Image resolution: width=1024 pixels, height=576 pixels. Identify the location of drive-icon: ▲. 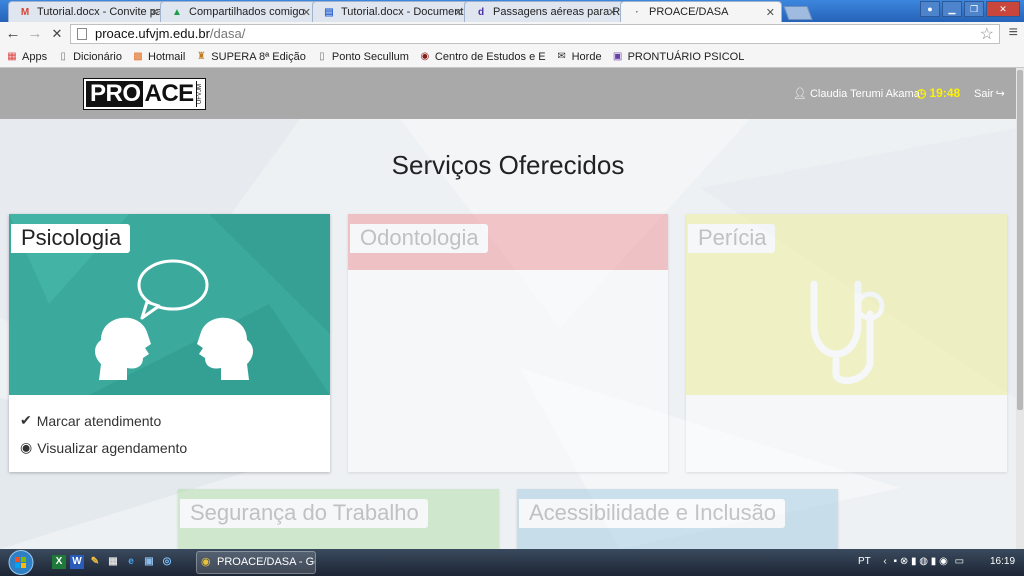
(177, 12).